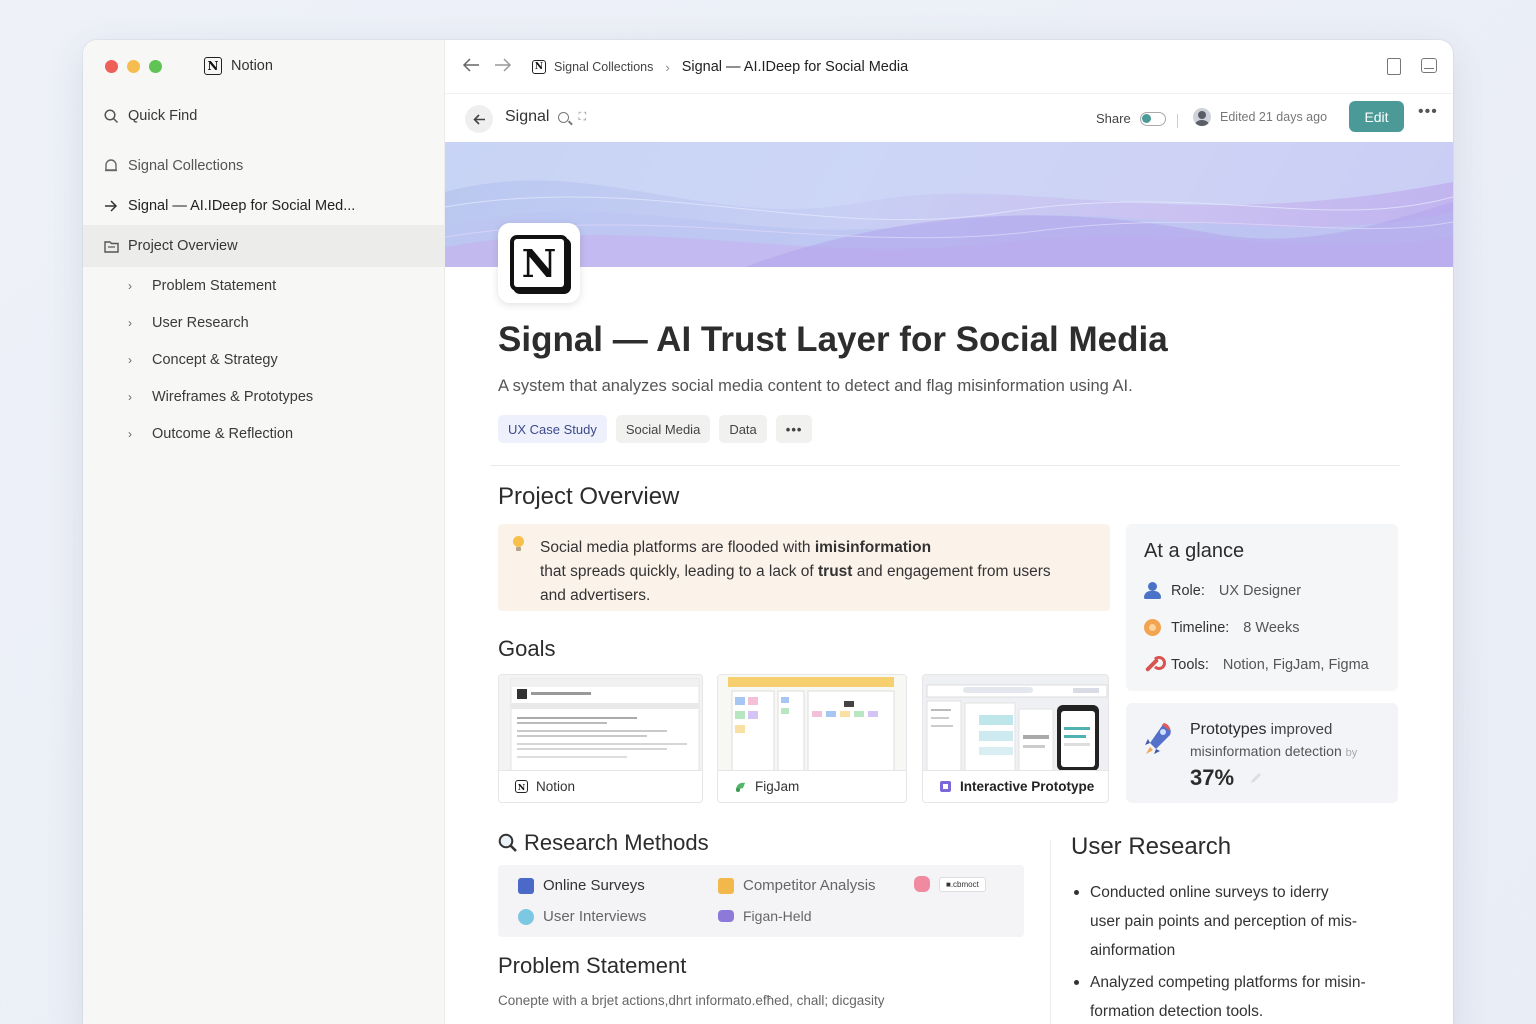  I want to click on section-heading-user-research: User Research, so click(1151, 846).